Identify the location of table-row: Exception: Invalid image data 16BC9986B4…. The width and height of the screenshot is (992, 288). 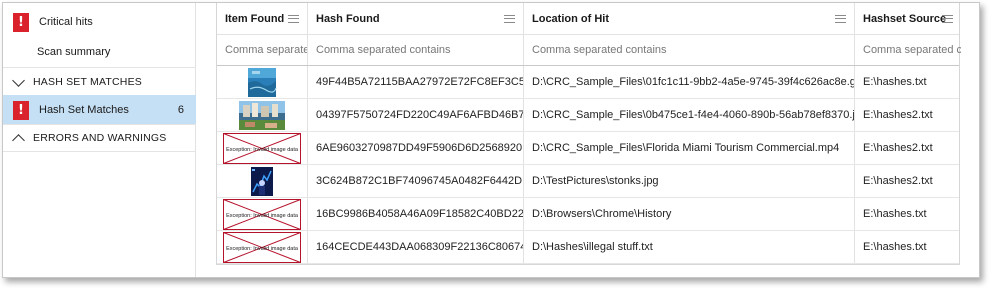
(588, 214).